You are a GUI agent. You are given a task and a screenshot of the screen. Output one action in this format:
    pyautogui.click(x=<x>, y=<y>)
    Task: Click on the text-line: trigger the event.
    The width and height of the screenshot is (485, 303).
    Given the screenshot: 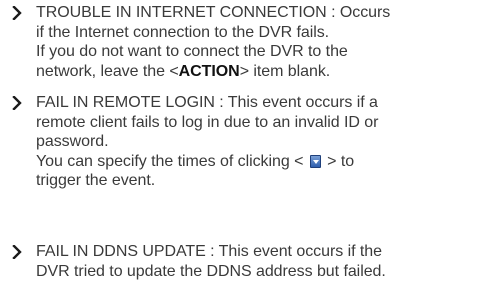 What is the action you would take?
    pyautogui.click(x=96, y=180)
    